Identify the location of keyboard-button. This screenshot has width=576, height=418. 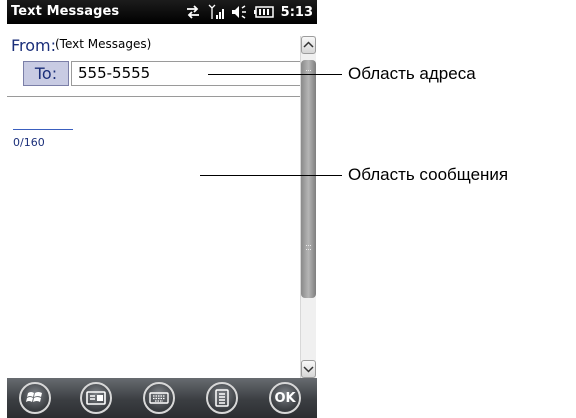
(159, 398).